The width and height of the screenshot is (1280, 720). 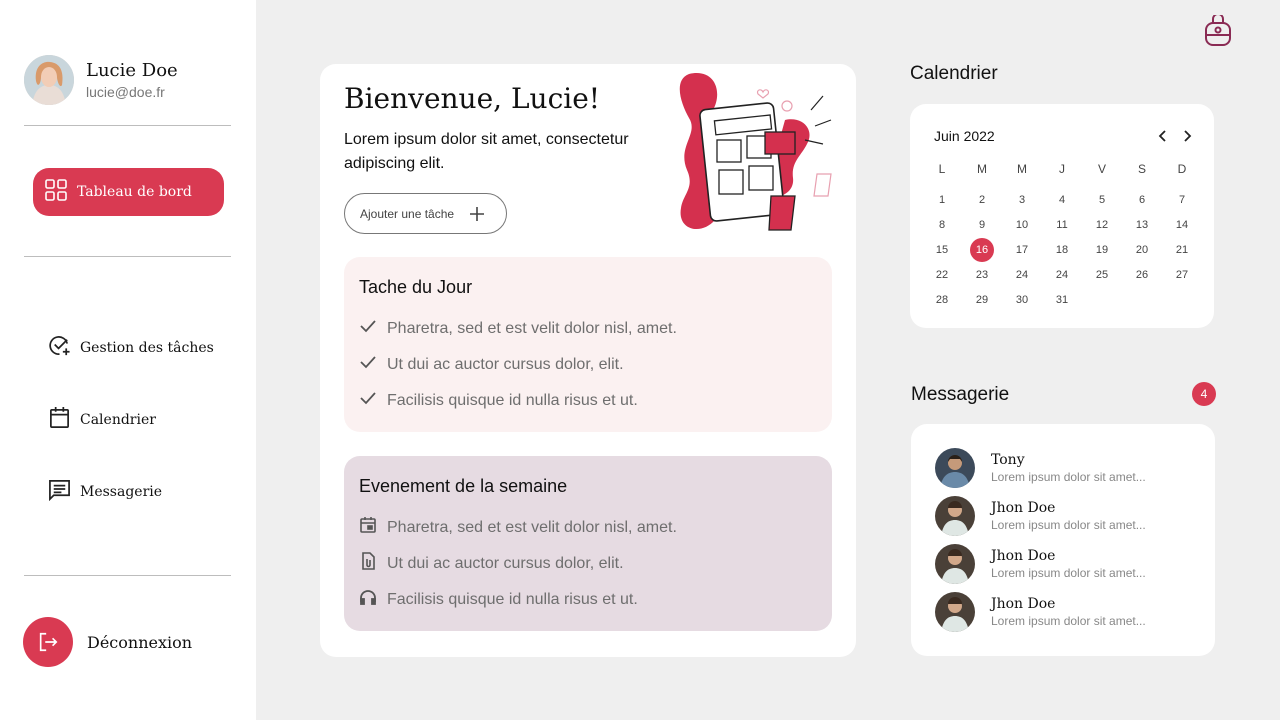 I want to click on welcome-title: Bienvenue, Lucie!, so click(x=472, y=98).